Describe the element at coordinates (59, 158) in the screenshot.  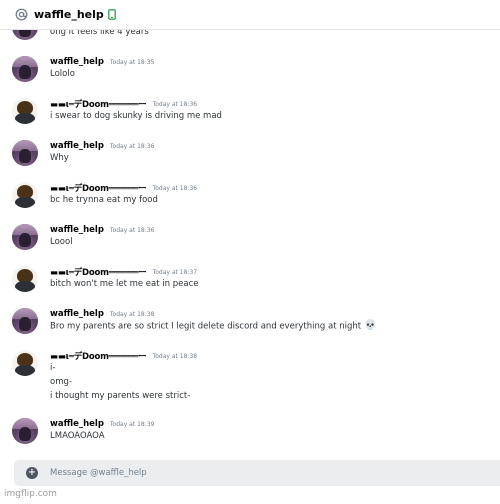
I see `message-text: Why` at that location.